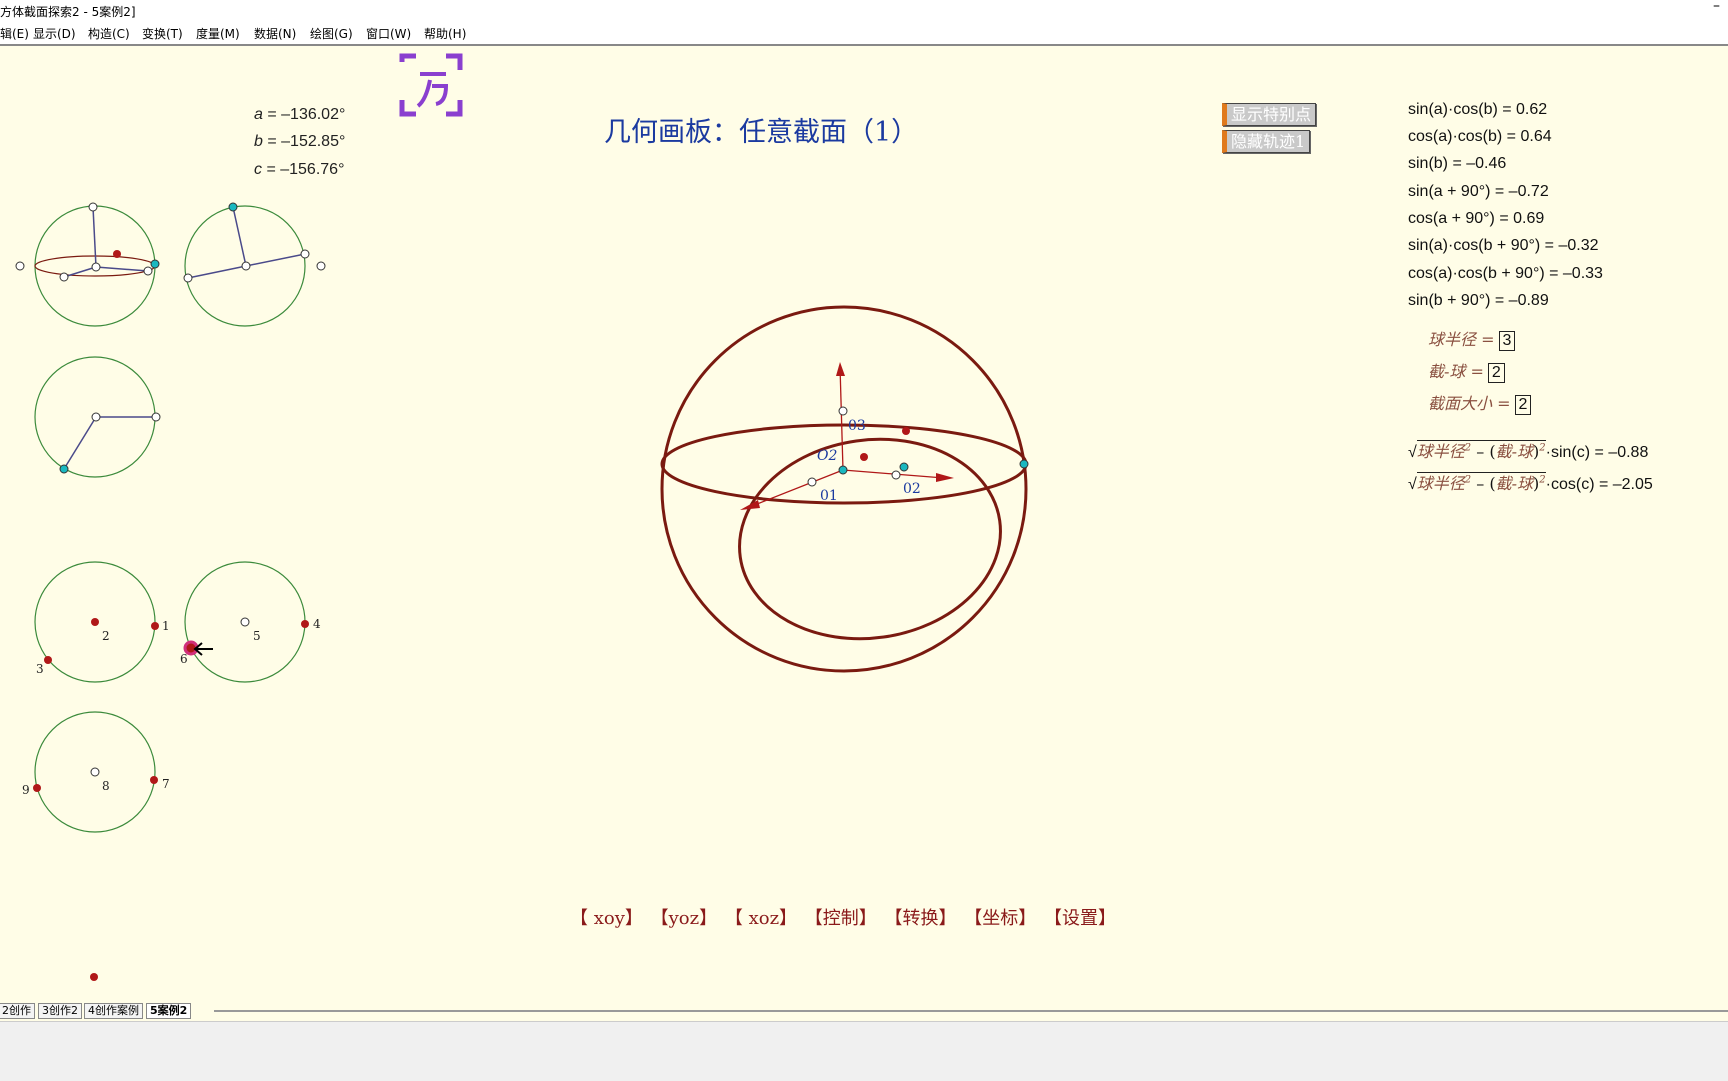 Image resolution: width=1728 pixels, height=1081 pixels. I want to click on small-circle-6: 8 7 9, so click(96, 772).